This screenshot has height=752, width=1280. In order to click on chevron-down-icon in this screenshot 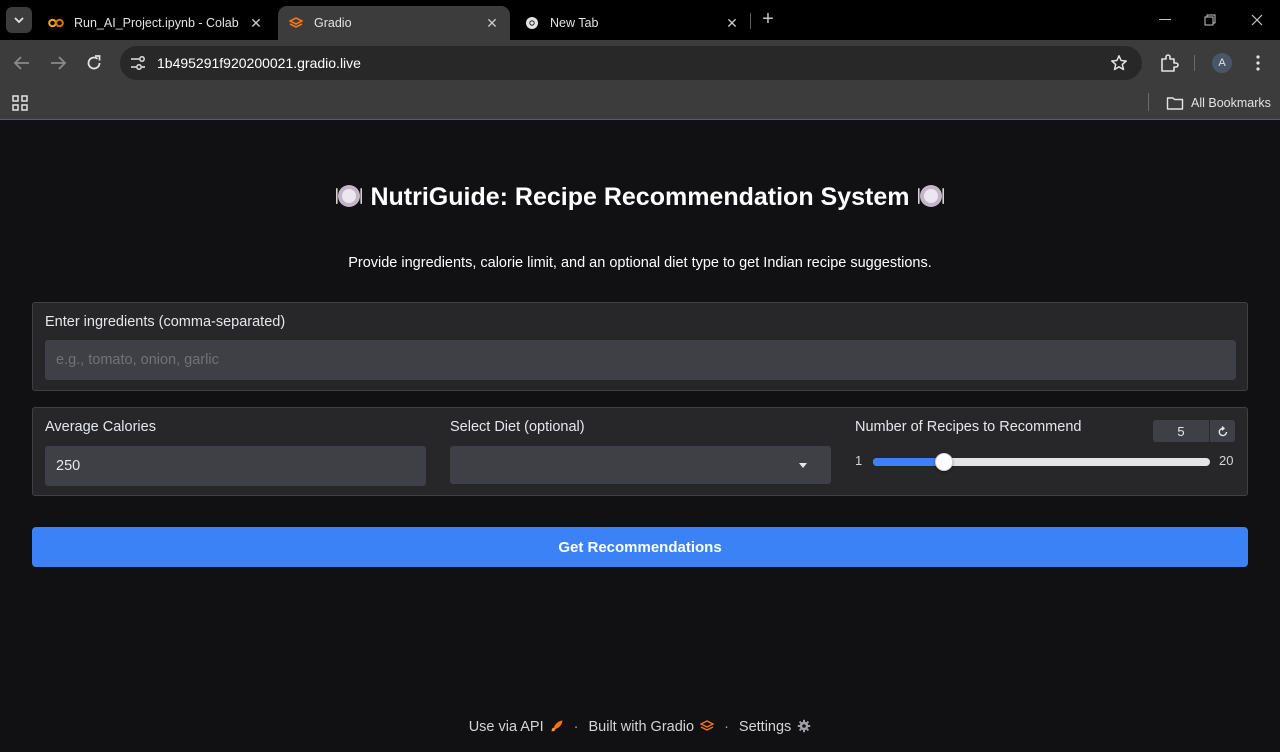, I will do `click(19, 20)`.